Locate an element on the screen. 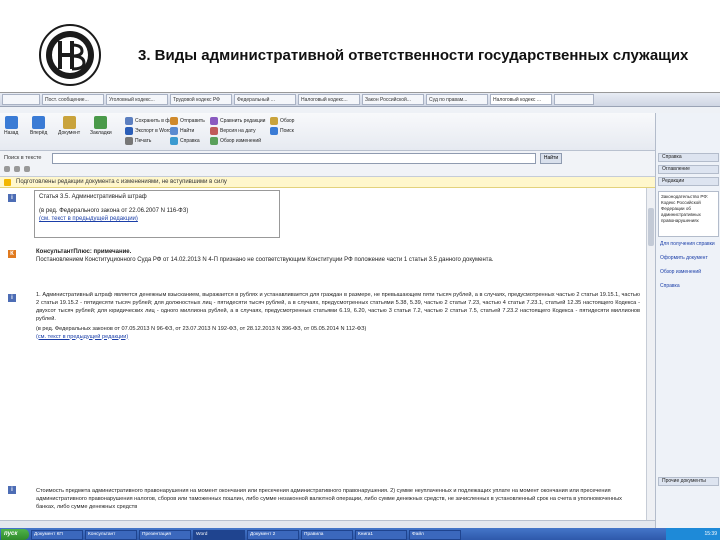  panel-tab-reference: Справка is located at coordinates (688, 157).